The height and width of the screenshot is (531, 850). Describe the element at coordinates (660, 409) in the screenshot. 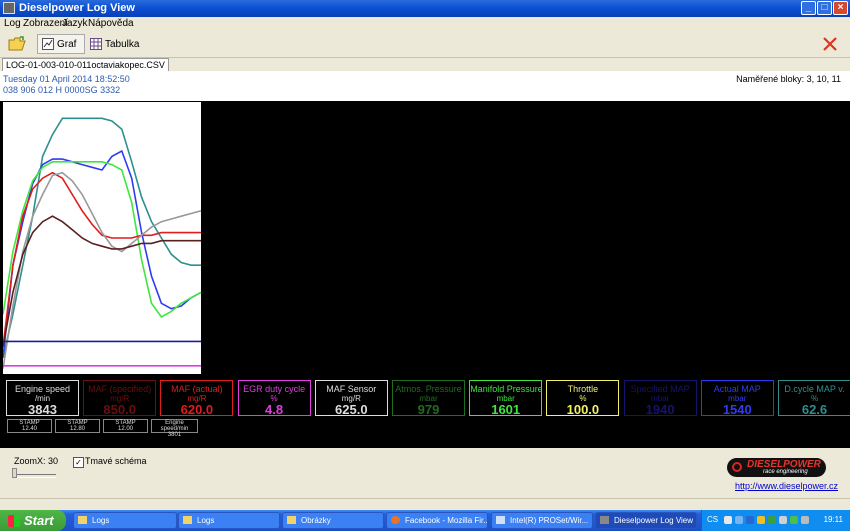

I see `gauge-value: 1940` at that location.